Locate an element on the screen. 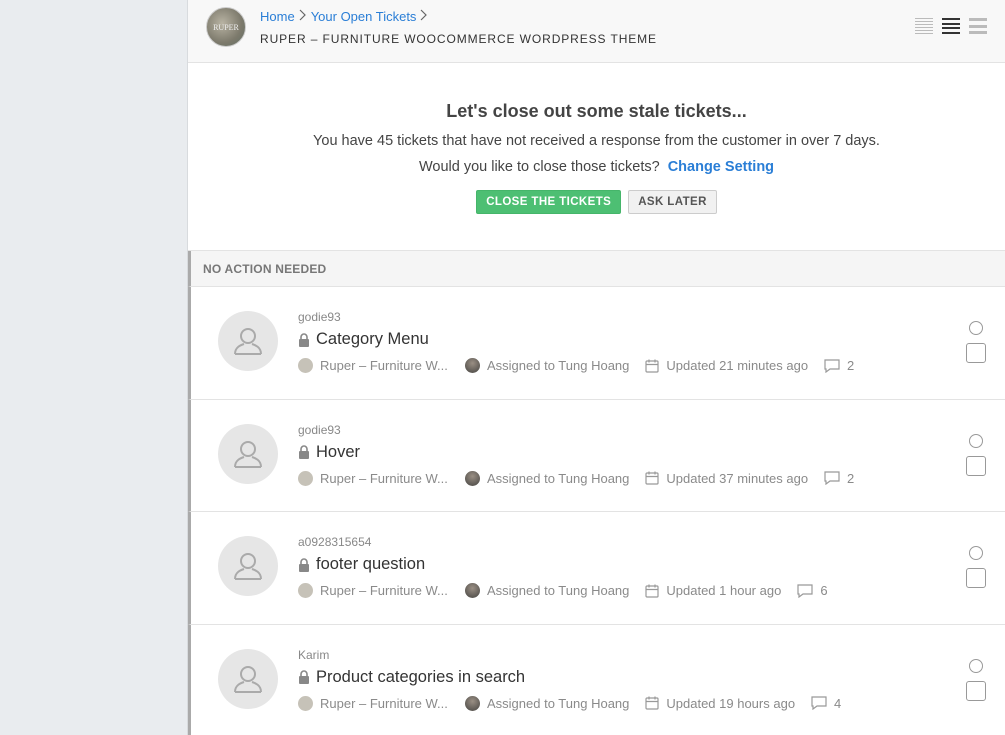 The width and height of the screenshot is (1005, 735). normal-view-icon is located at coordinates (951, 26).